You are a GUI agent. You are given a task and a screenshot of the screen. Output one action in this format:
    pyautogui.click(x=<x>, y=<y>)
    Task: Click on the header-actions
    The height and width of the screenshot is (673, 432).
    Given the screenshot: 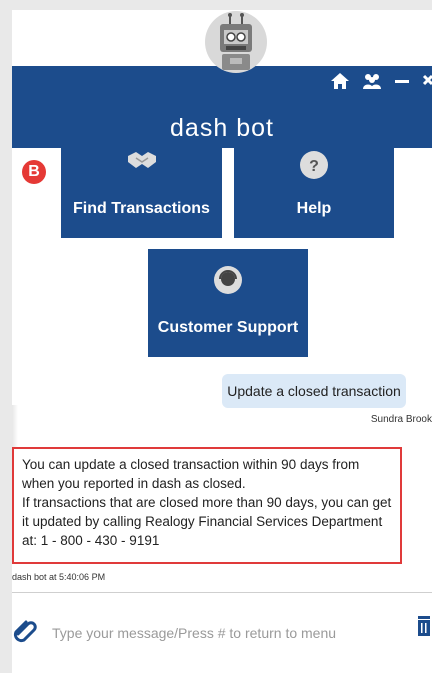 What is the action you would take?
    pyautogui.click(x=381, y=83)
    